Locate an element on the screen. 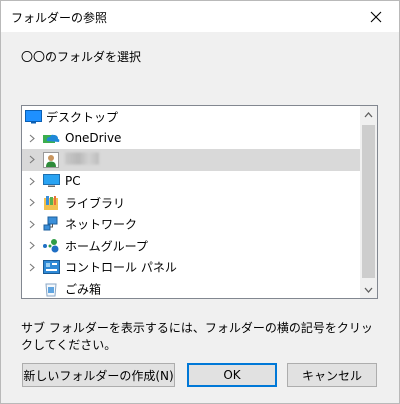 This screenshot has height=404, width=400. user-icon is located at coordinates (51, 159).